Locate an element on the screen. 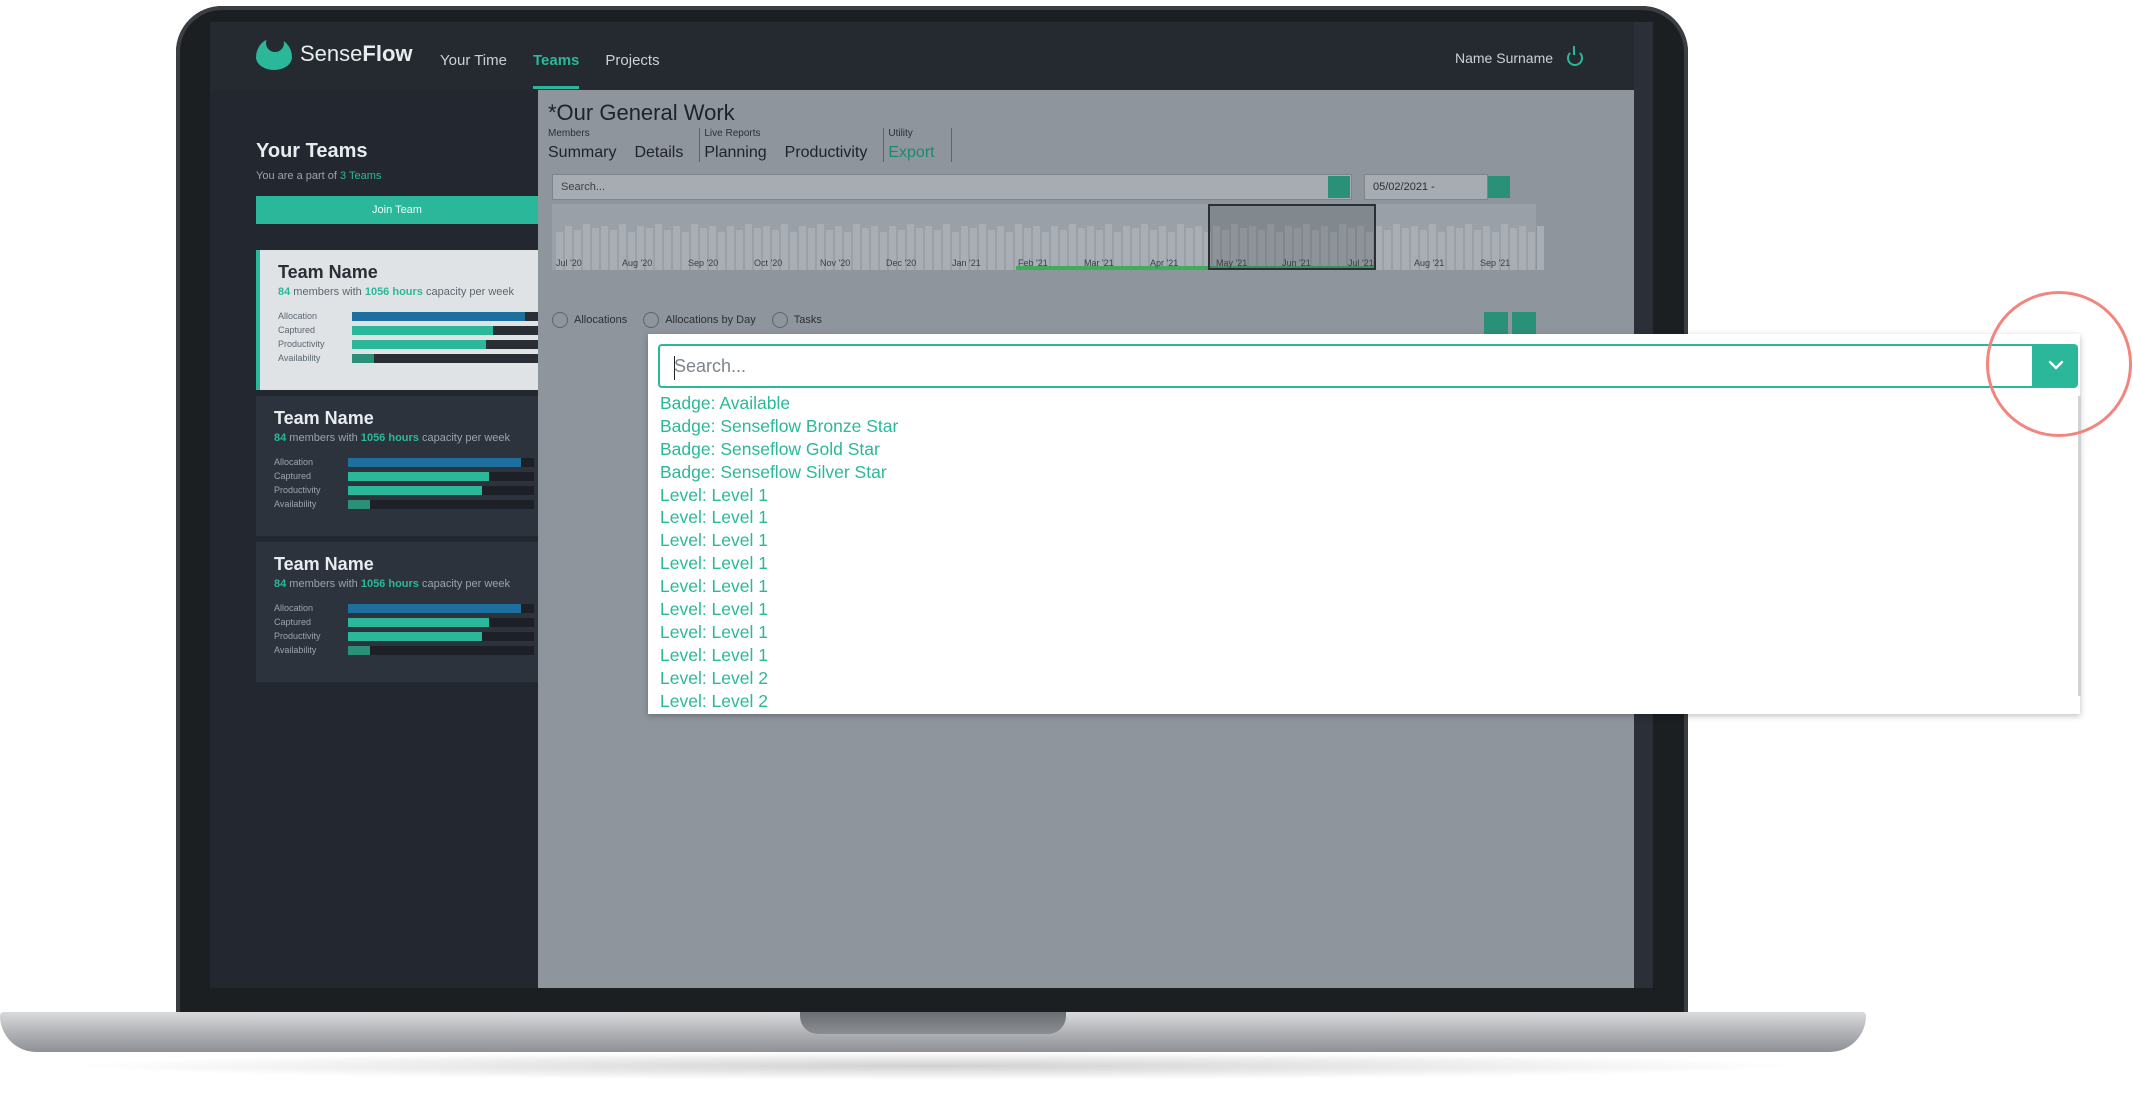  dropdown-search-input is located at coordinates (1346, 366).